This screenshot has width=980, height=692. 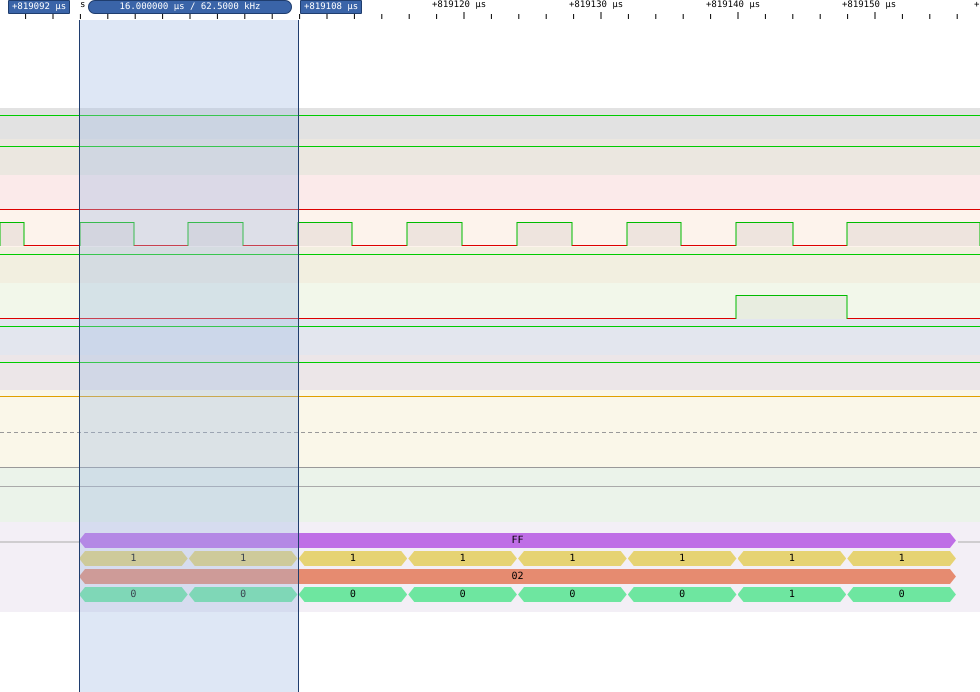 I want to click on time-label: +819150 µs, so click(x=869, y=5).